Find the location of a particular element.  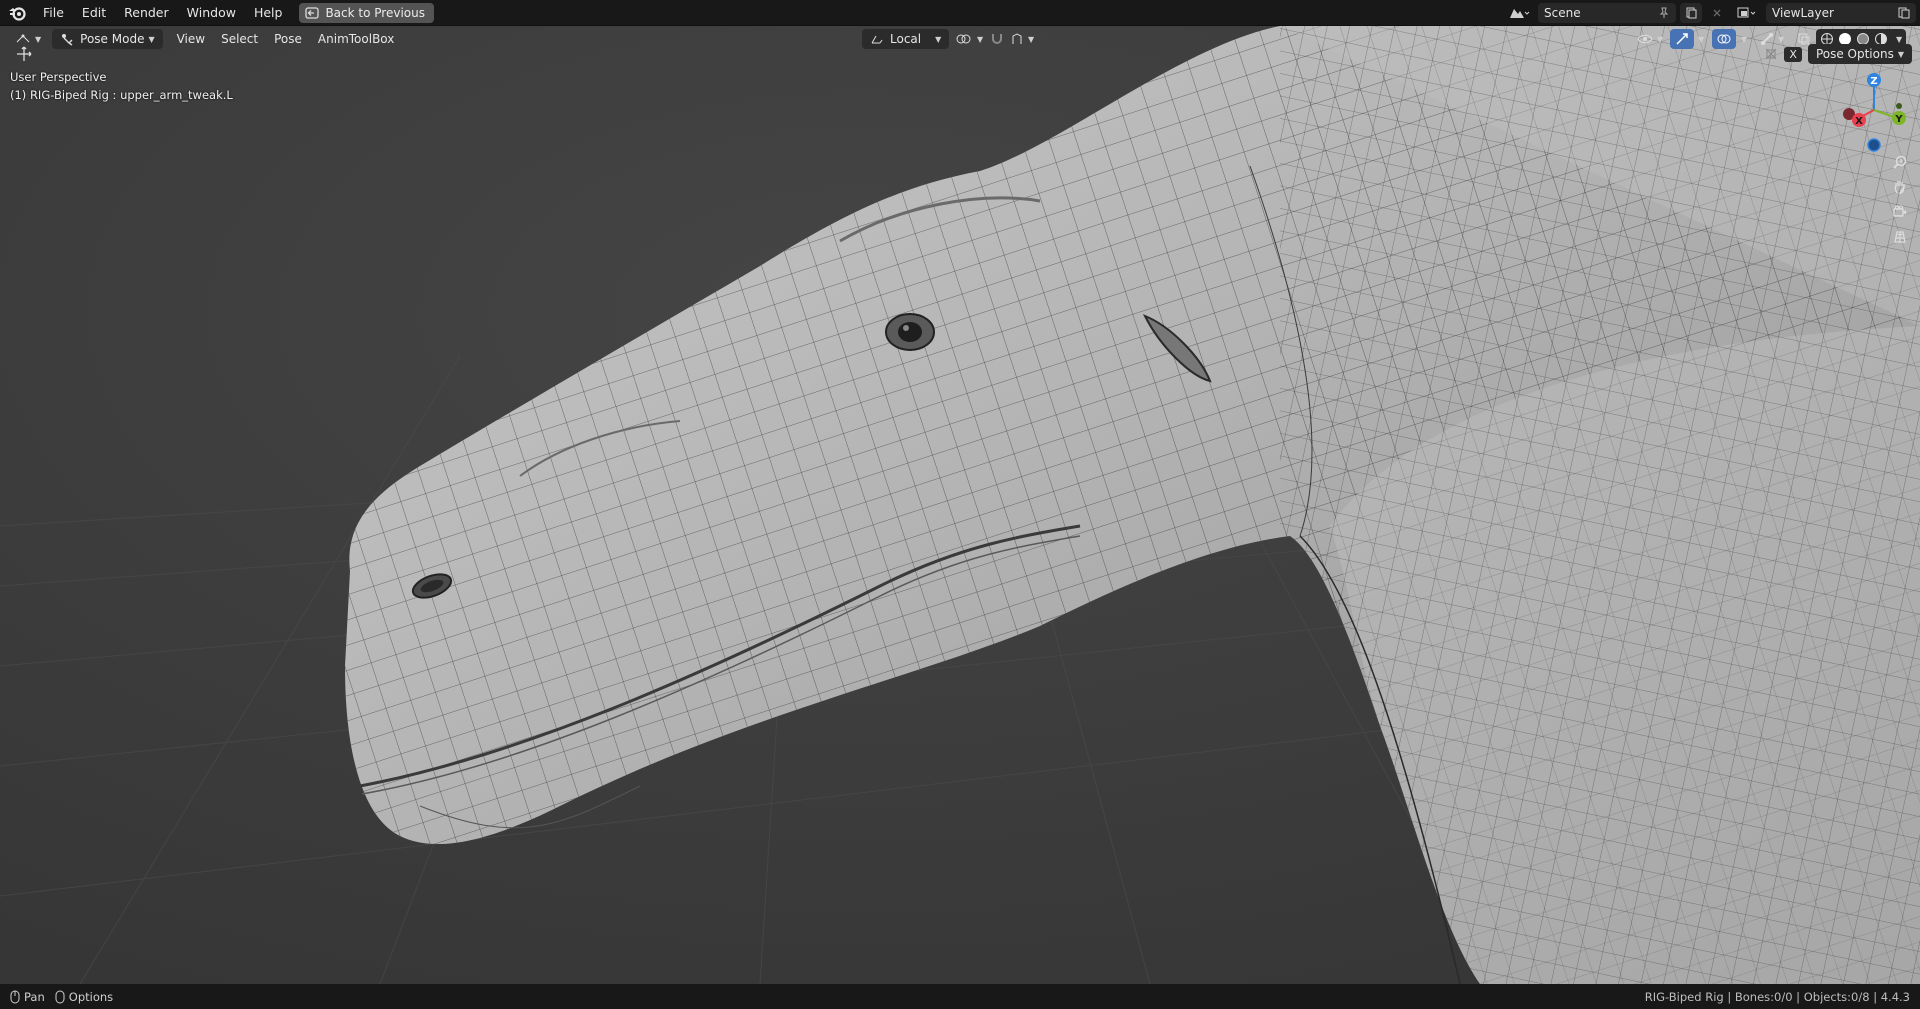

new-scene-button is located at coordinates (1691, 13).